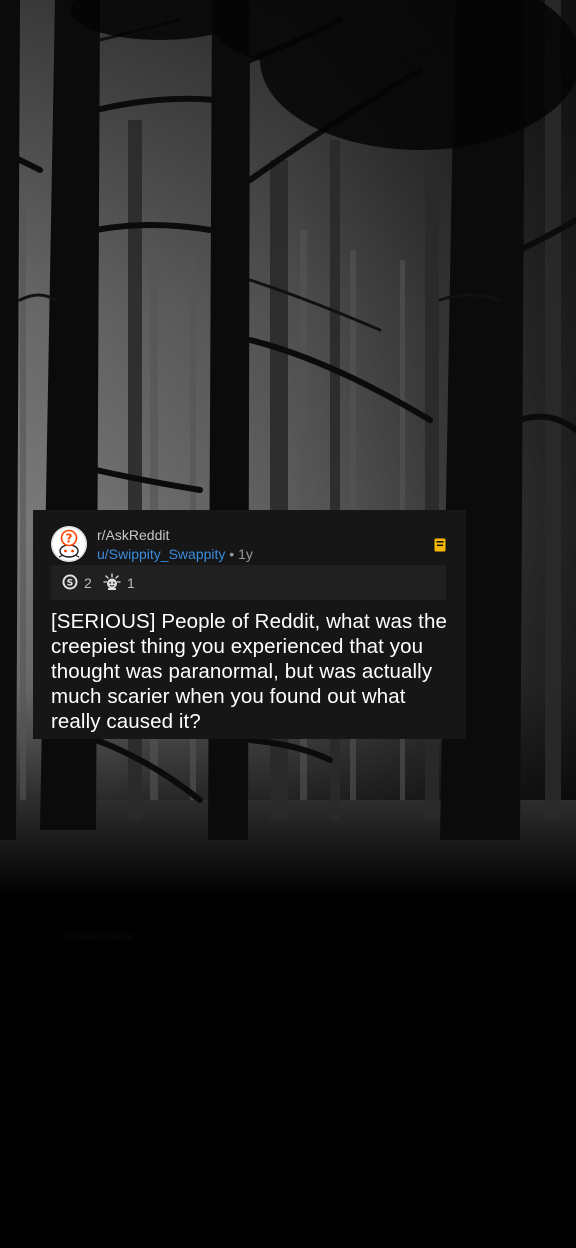 This screenshot has width=576, height=1248. Describe the element at coordinates (161, 554) in the screenshot. I see `author-username: u/Swippity_Swappity` at that location.